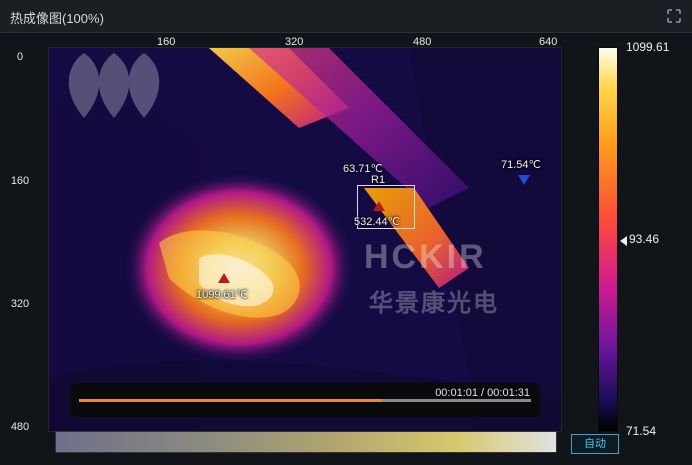 This screenshot has width=692, height=465. I want to click on color-scale-current: 93.46, so click(644, 239).